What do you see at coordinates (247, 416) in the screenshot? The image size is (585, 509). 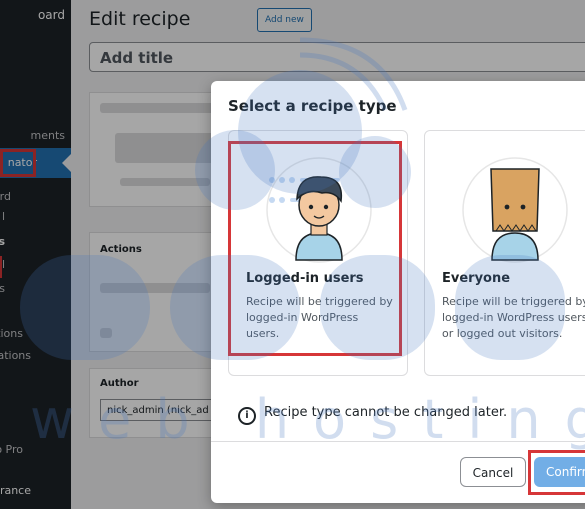 I see `info-icon: i` at bounding box center [247, 416].